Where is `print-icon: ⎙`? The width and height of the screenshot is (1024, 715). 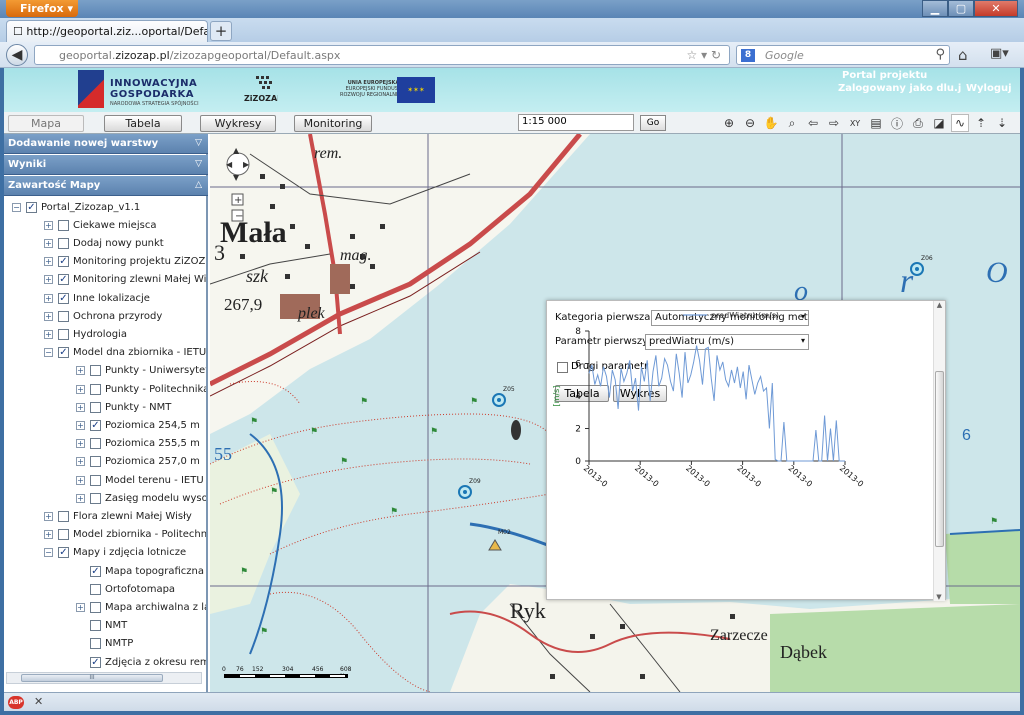 print-icon: ⎙ is located at coordinates (918, 123).